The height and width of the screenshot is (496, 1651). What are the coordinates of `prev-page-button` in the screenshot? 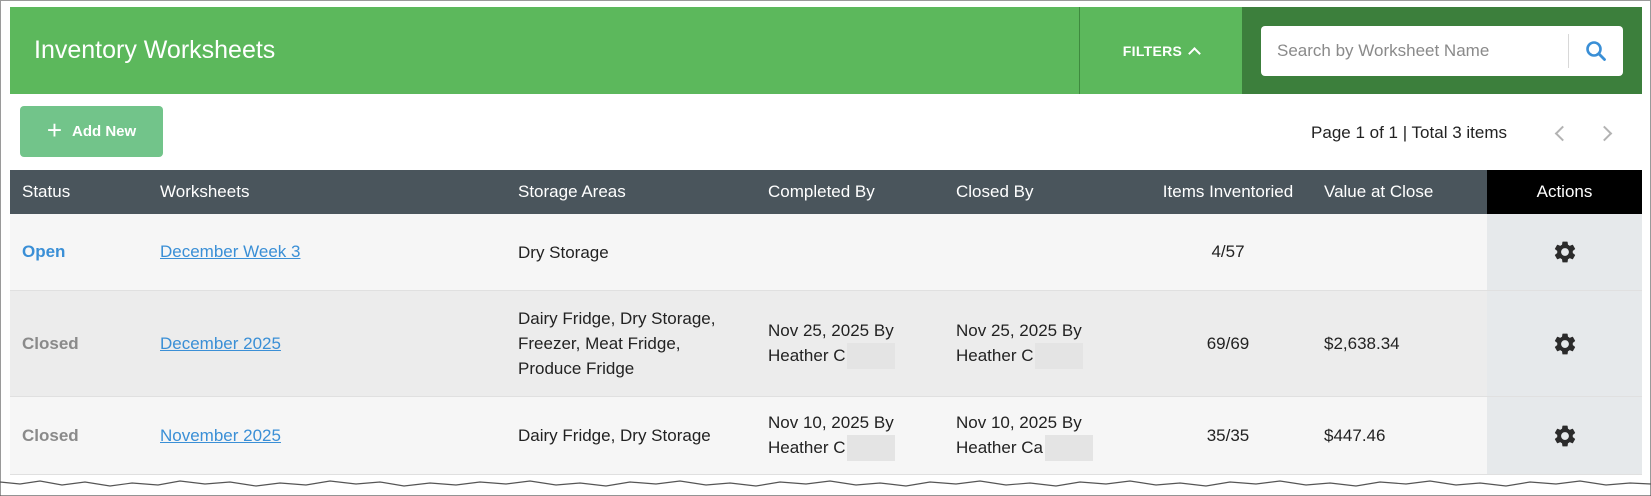 It's located at (1560, 133).